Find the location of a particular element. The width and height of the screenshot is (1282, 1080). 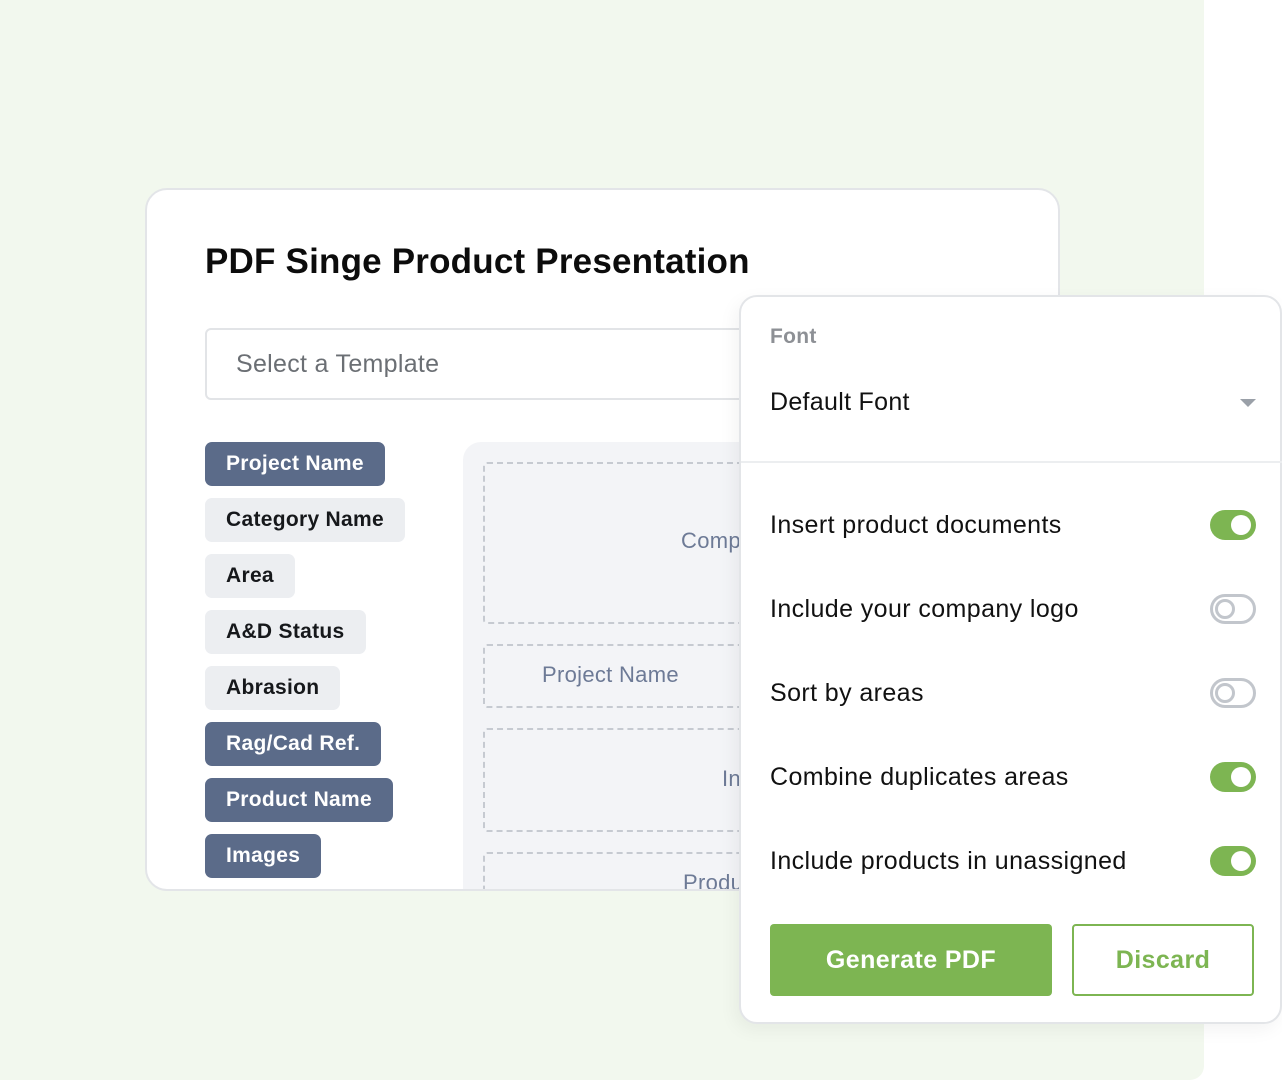

field-chip-abrasion: Abrasion is located at coordinates (273, 688).